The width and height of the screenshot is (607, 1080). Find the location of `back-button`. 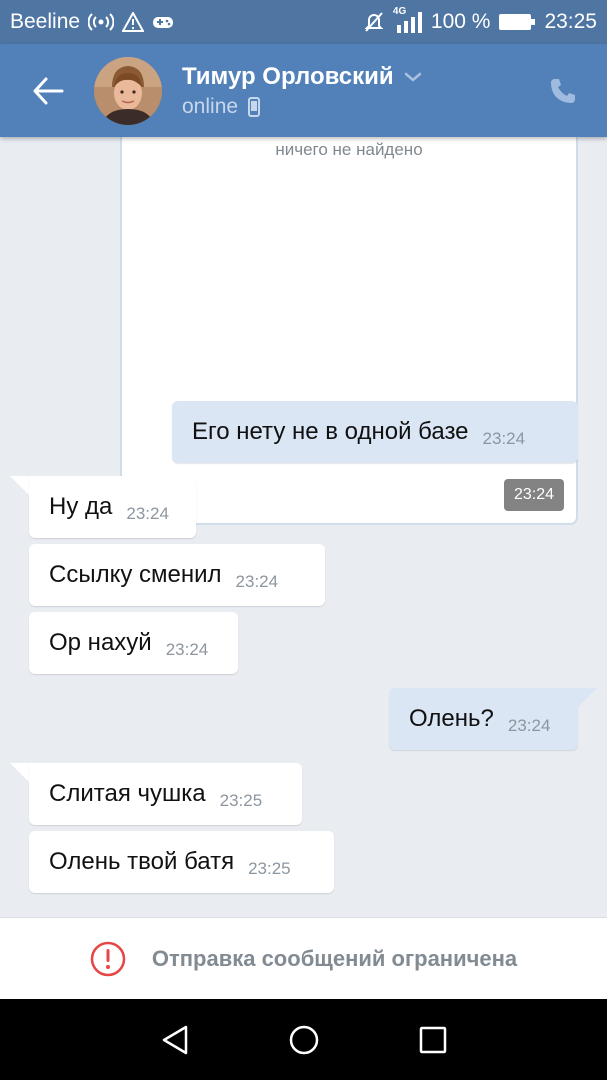

back-button is located at coordinates (48, 91).